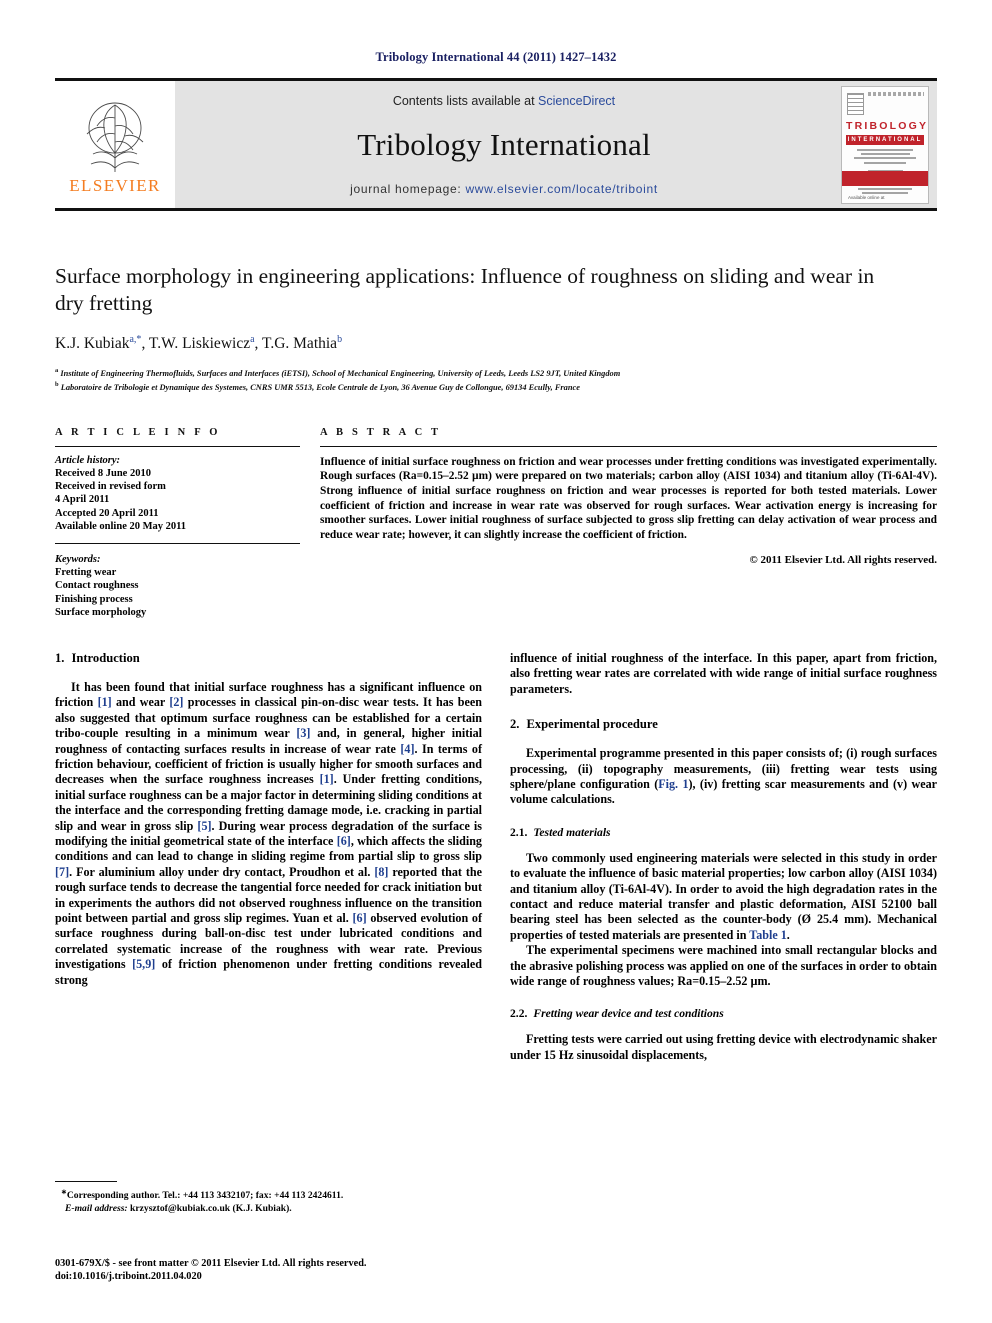 The width and height of the screenshot is (992, 1323). What do you see at coordinates (303, 733) in the screenshot?
I see `citation-ref: [3]` at bounding box center [303, 733].